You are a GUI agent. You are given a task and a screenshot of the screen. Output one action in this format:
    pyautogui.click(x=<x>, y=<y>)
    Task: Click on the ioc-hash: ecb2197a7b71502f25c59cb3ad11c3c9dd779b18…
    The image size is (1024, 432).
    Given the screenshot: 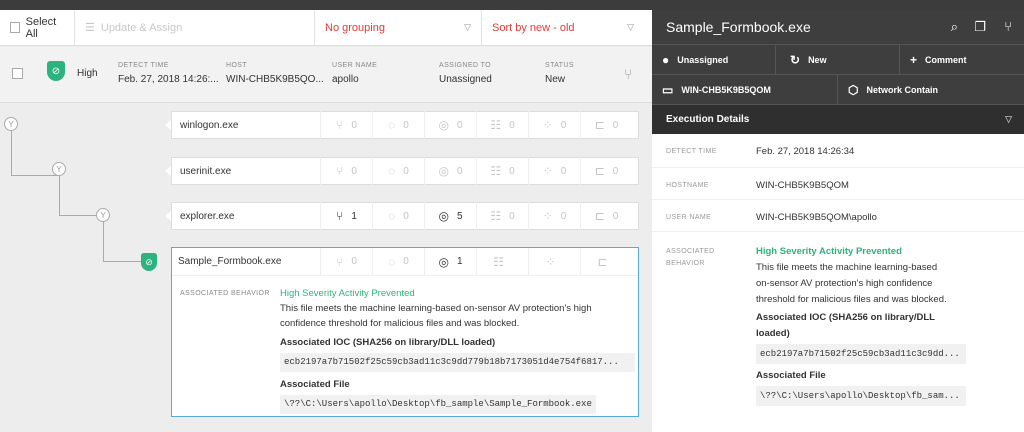 What is the action you would take?
    pyautogui.click(x=457, y=362)
    